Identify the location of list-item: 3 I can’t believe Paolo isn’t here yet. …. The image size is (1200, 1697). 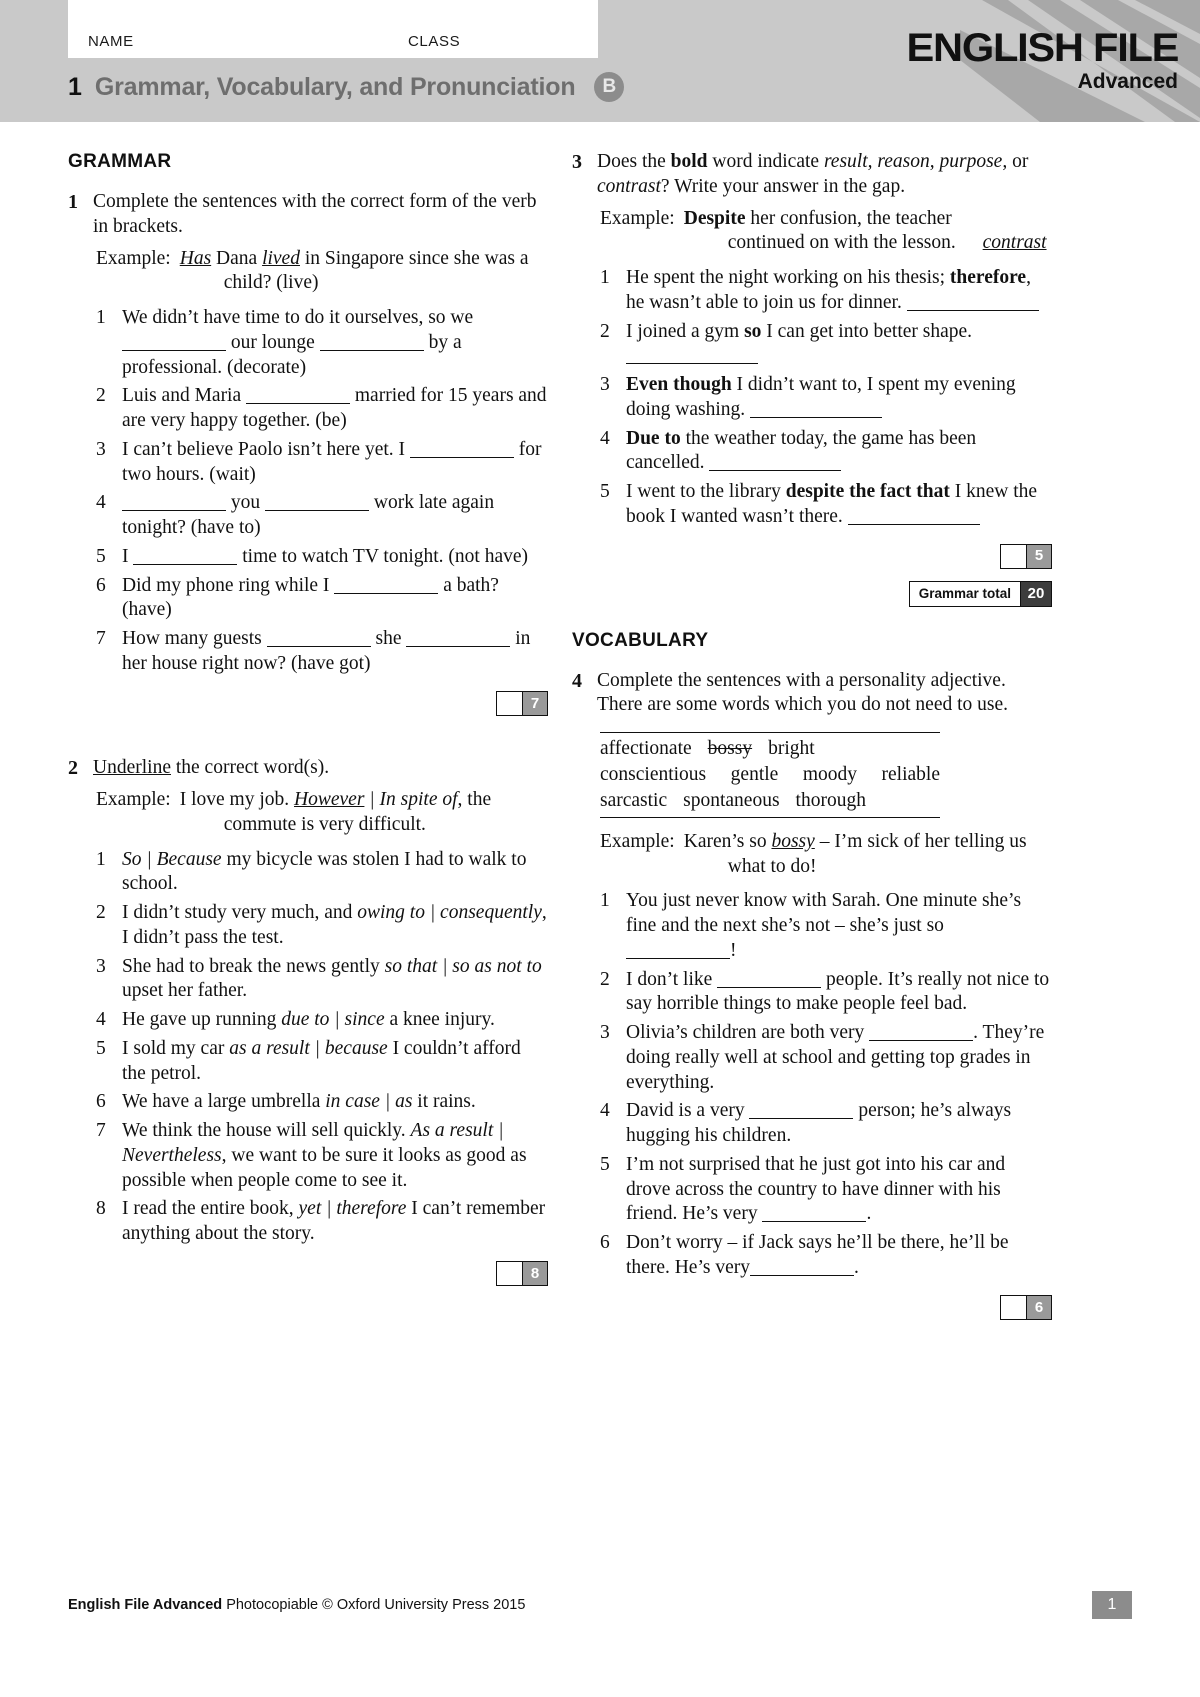
(322, 463).